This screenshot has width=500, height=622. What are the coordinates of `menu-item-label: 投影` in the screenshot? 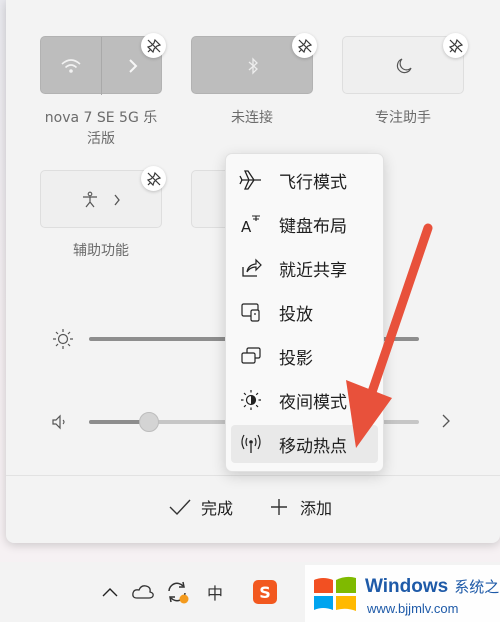 It's located at (296, 358).